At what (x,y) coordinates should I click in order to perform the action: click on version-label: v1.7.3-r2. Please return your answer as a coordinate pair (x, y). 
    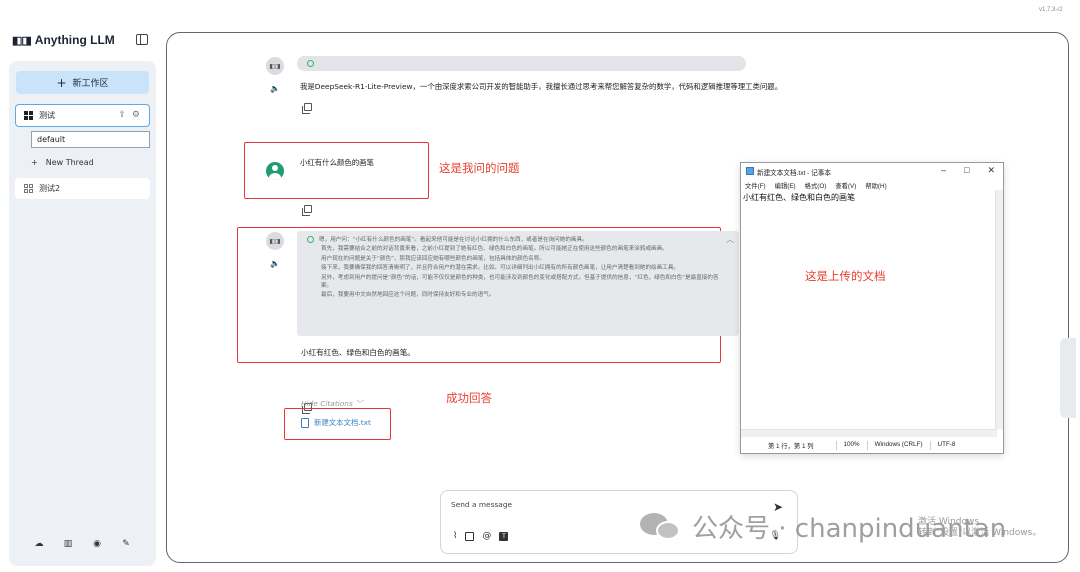
    Looking at the image, I should click on (1051, 10).